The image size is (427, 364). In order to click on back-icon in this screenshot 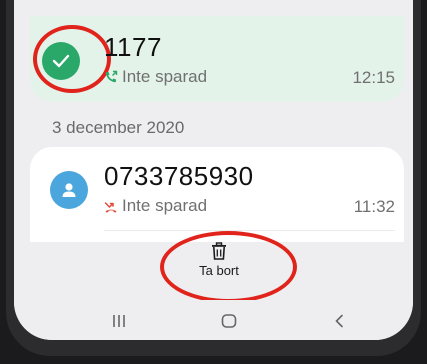, I will do `click(339, 321)`.